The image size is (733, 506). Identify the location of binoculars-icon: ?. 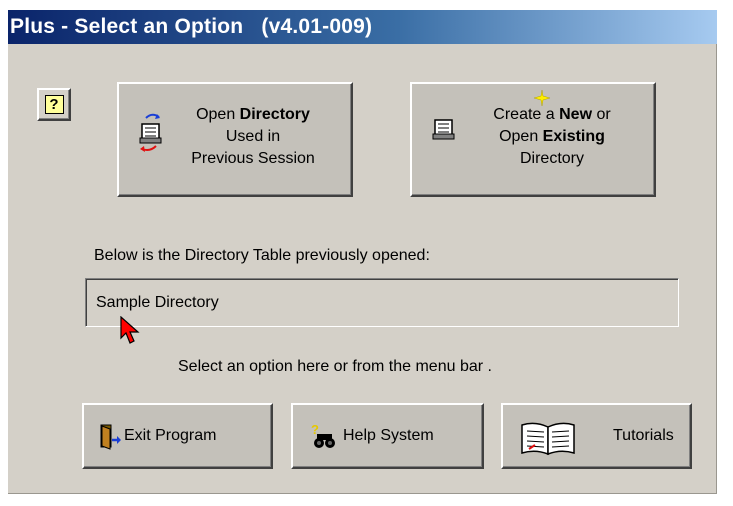
(324, 439).